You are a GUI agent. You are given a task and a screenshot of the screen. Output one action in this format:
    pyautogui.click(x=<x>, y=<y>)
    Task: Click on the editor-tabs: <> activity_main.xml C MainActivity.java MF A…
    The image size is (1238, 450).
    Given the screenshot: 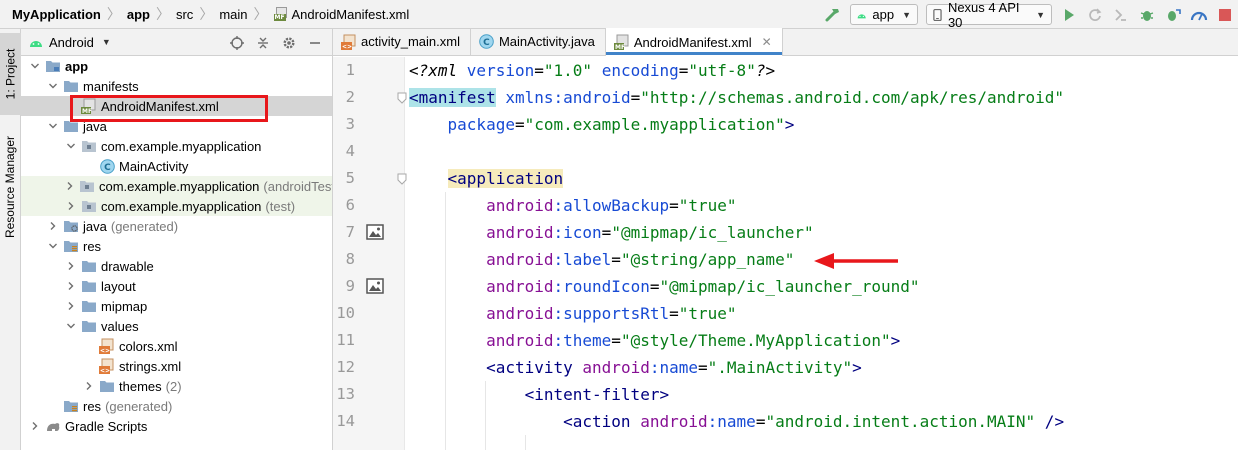 What is the action you would take?
    pyautogui.click(x=785, y=42)
    